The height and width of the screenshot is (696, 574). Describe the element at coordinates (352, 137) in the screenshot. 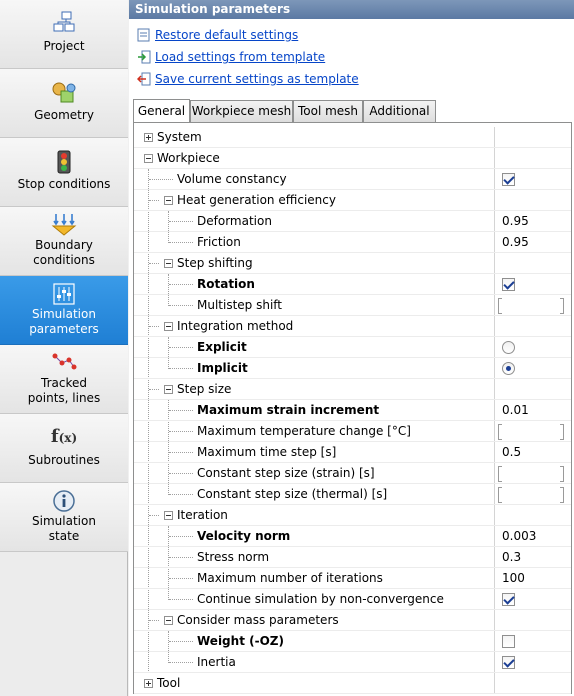

I see `tree-row-system: System` at that location.